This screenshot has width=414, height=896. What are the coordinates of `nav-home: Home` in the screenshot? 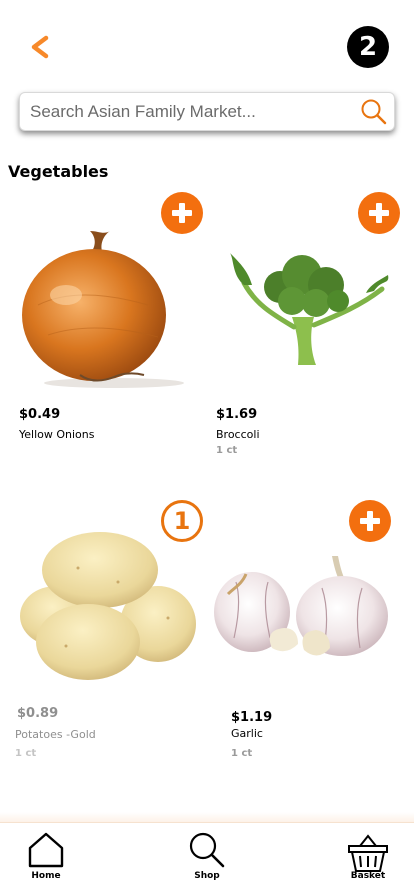 It's located at (46, 859).